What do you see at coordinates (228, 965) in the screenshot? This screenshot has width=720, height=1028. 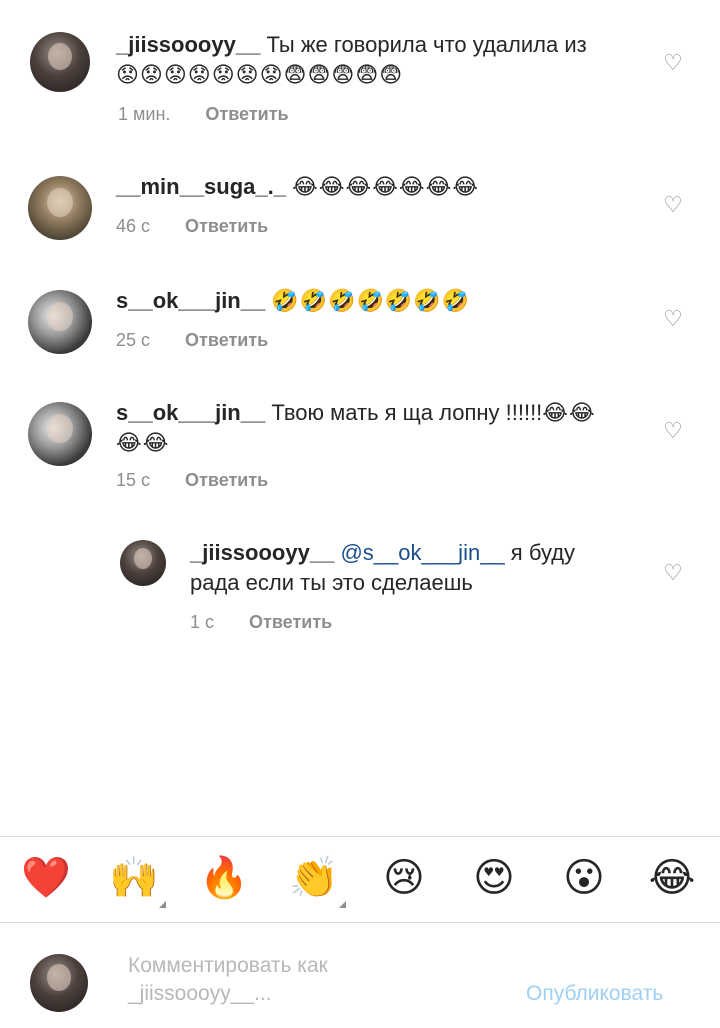 I see `comment-input-placeholder: Комментировать как` at bounding box center [228, 965].